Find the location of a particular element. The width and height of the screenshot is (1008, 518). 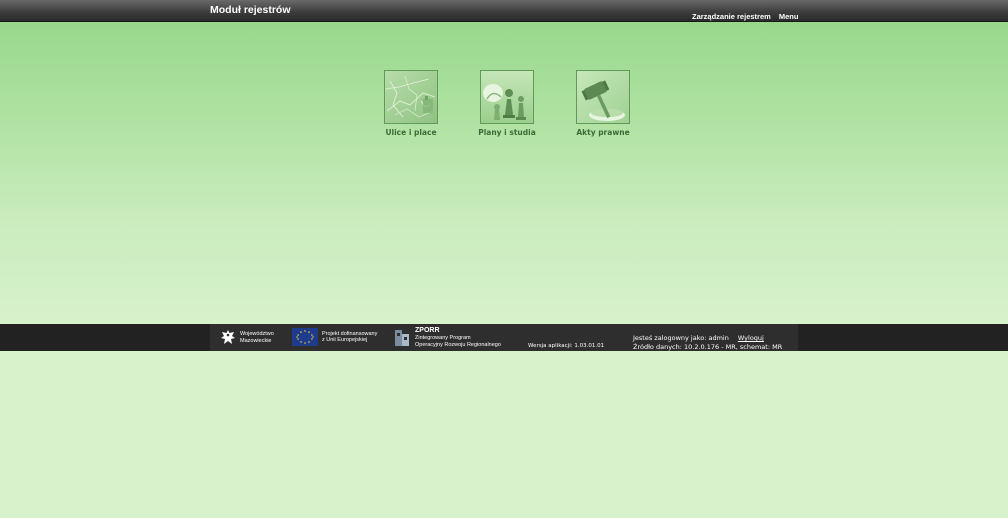

nav-manage-register-link: Zarządzanie rejestrem is located at coordinates (731, 16).